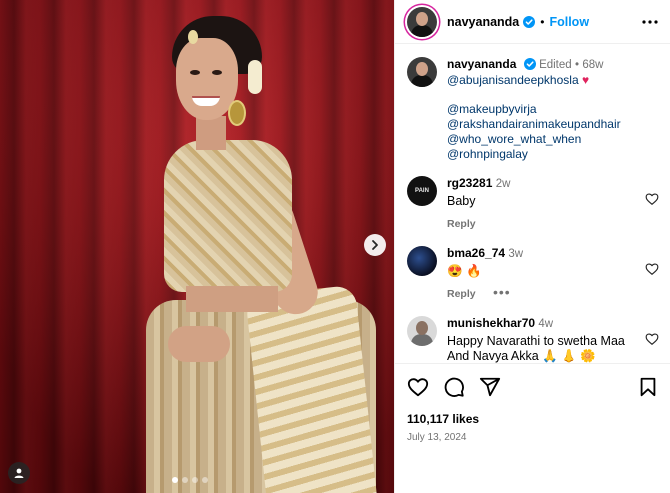 The height and width of the screenshot is (493, 670). I want to click on likes-count: 110,117 likes, so click(533, 419).